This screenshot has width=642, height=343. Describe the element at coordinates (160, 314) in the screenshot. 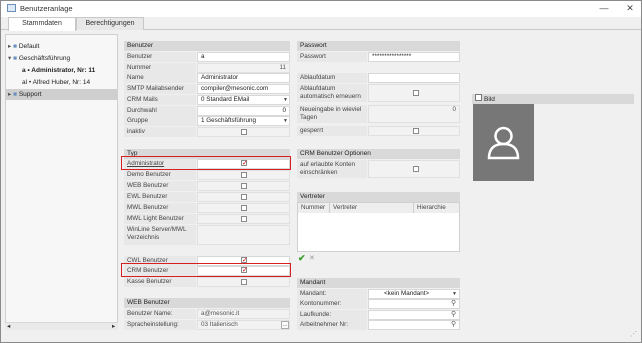

I see `field-label-web-benutzer-name: Benutzer Name:` at that location.